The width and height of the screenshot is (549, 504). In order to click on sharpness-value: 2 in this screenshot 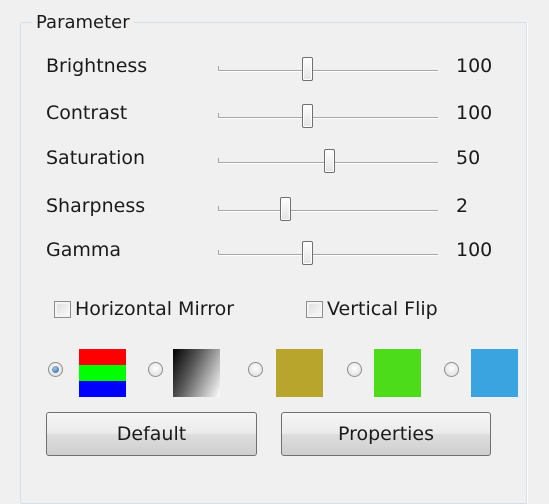, I will do `click(462, 206)`.